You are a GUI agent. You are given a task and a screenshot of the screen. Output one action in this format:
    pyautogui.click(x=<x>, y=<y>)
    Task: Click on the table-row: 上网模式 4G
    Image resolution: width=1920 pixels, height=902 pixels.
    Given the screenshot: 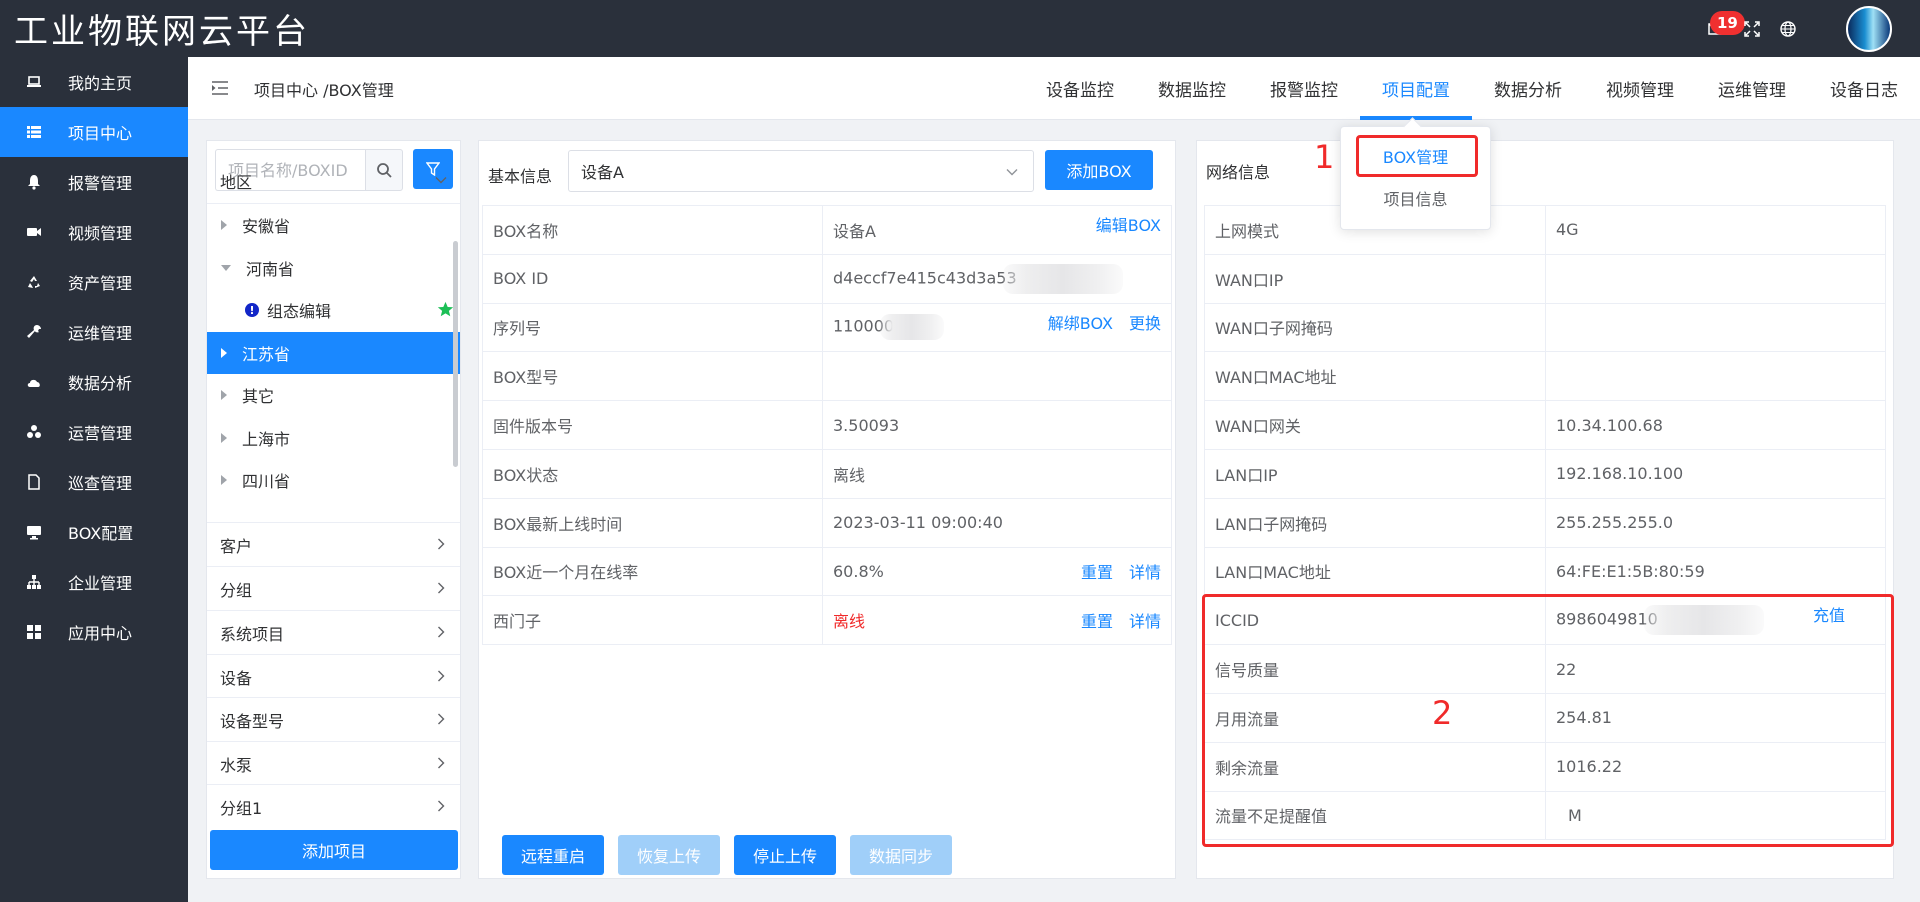 What is the action you would take?
    pyautogui.click(x=1545, y=230)
    